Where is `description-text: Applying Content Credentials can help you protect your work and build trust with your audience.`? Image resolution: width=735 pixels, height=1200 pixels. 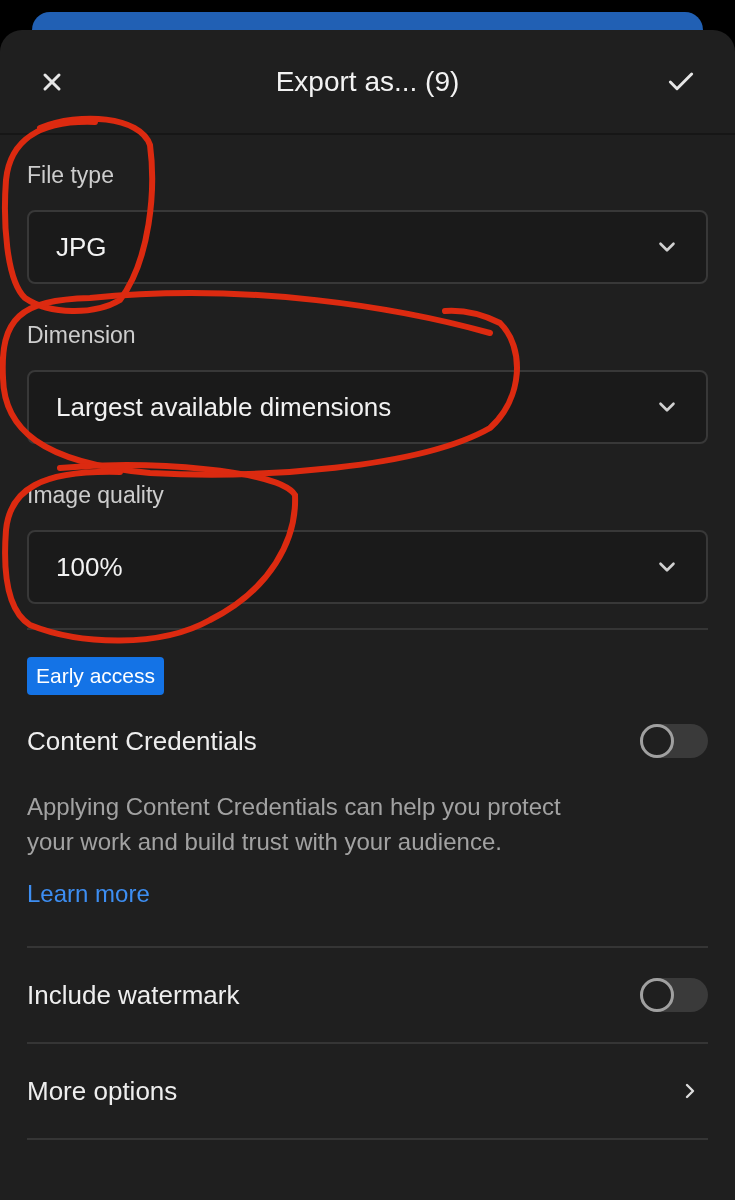 description-text: Applying Content Credentials can help you protect your work and build trust with your audience. is located at coordinates (294, 824).